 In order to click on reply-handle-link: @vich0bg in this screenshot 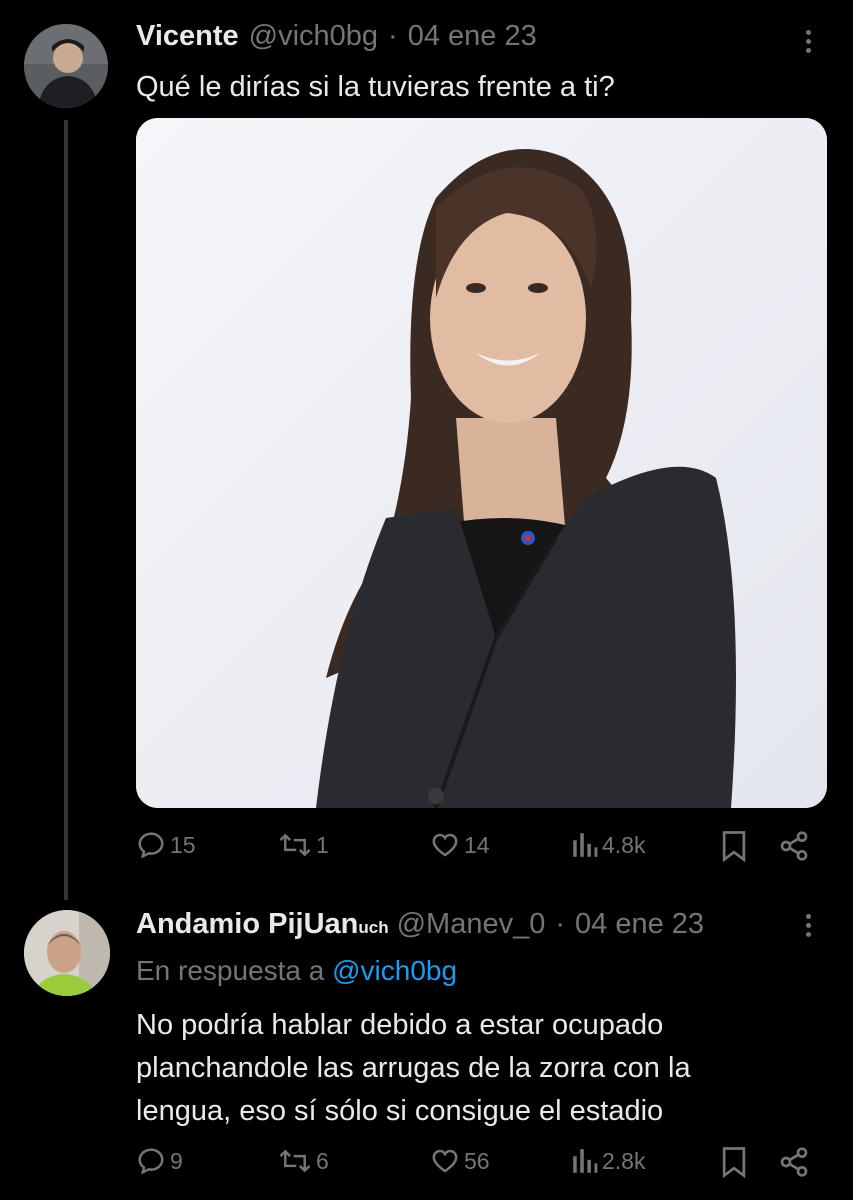, I will do `click(394, 970)`.